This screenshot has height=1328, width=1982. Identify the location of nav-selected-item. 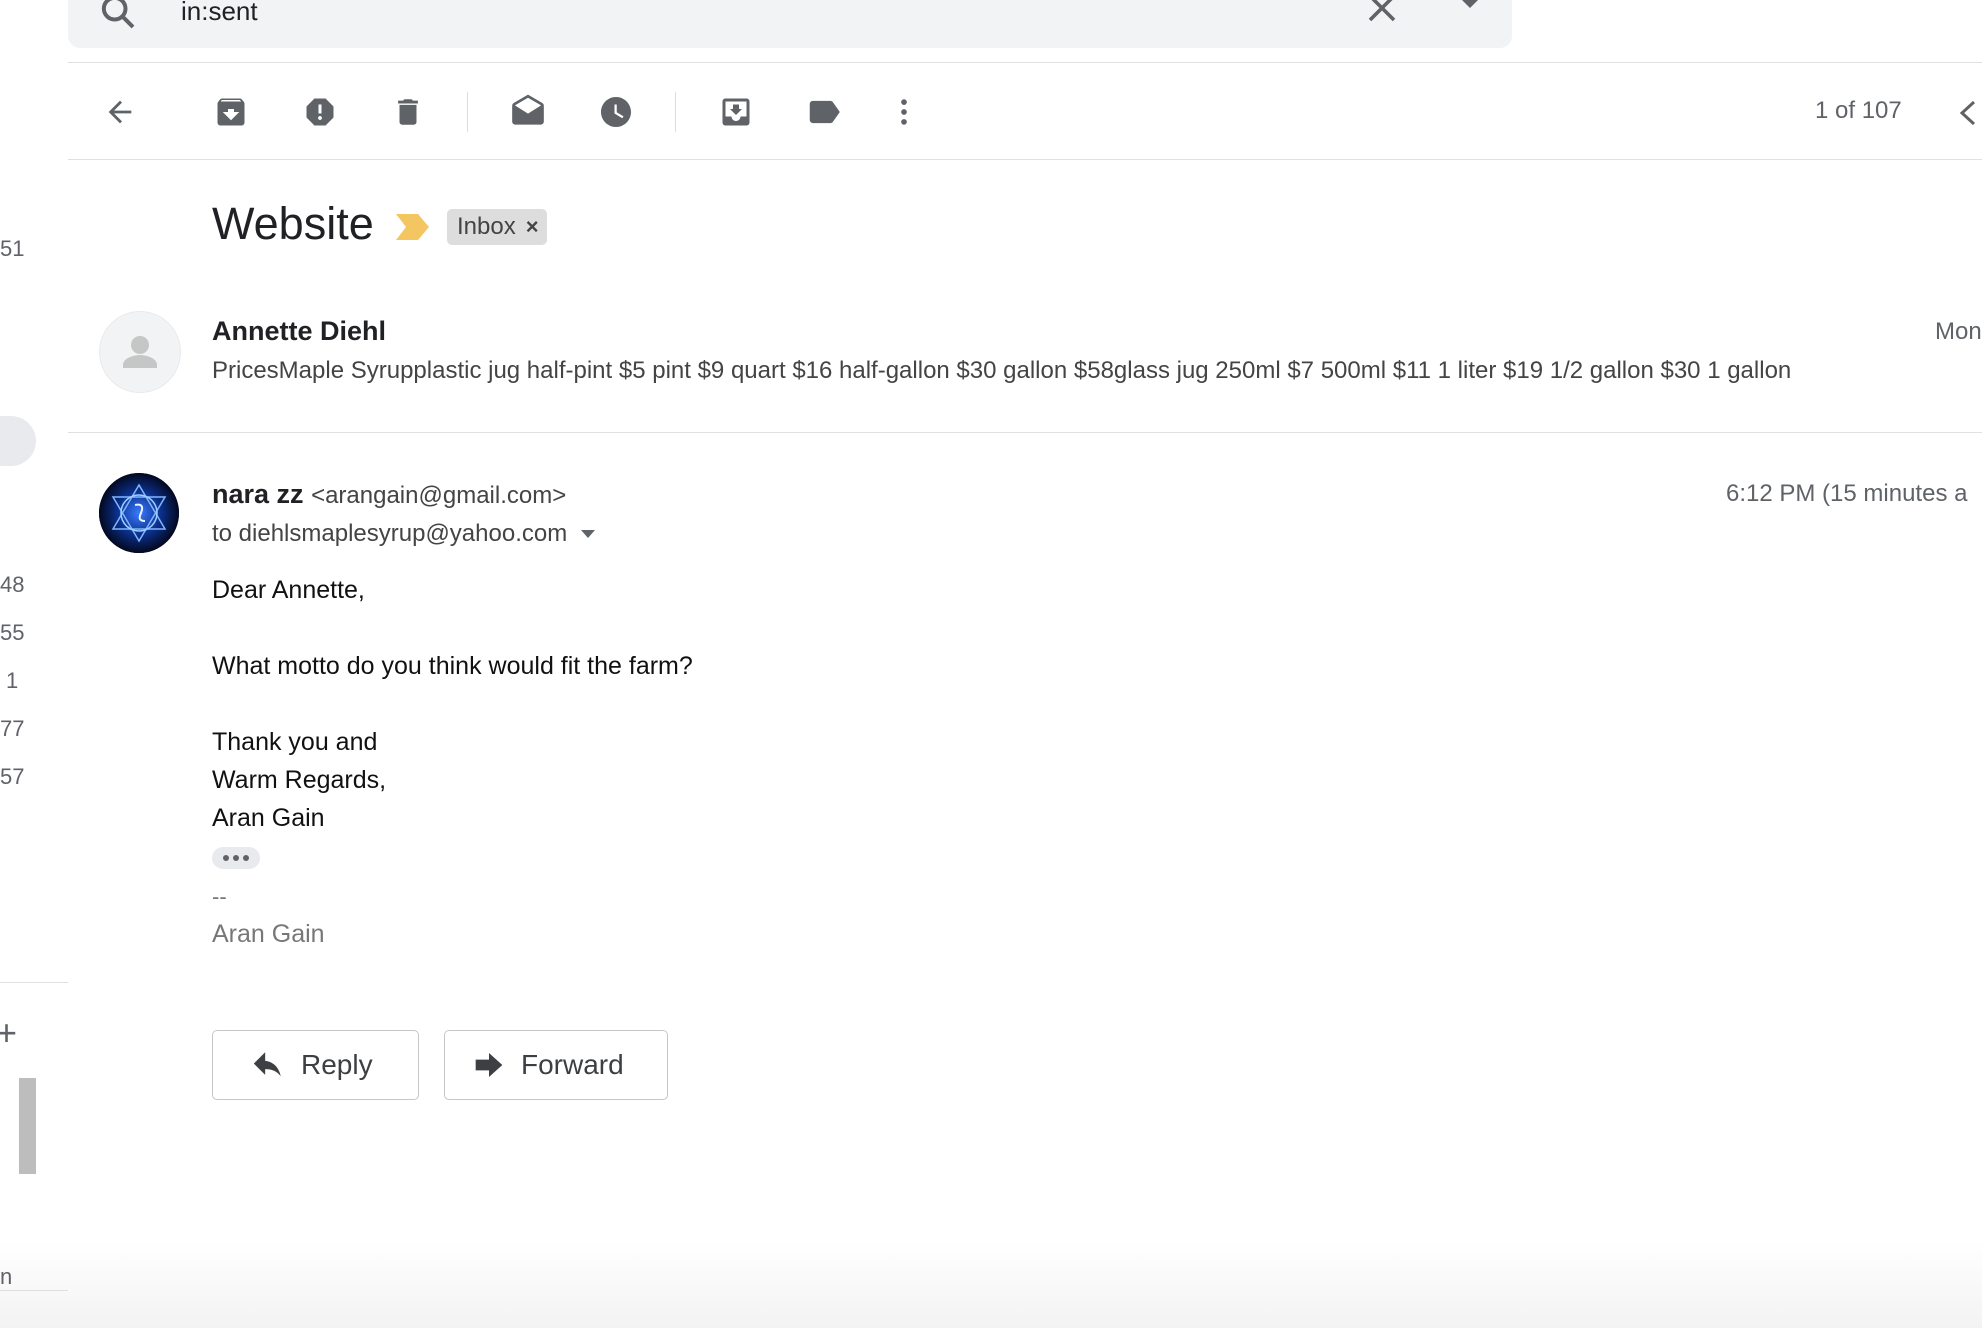
(18, 441).